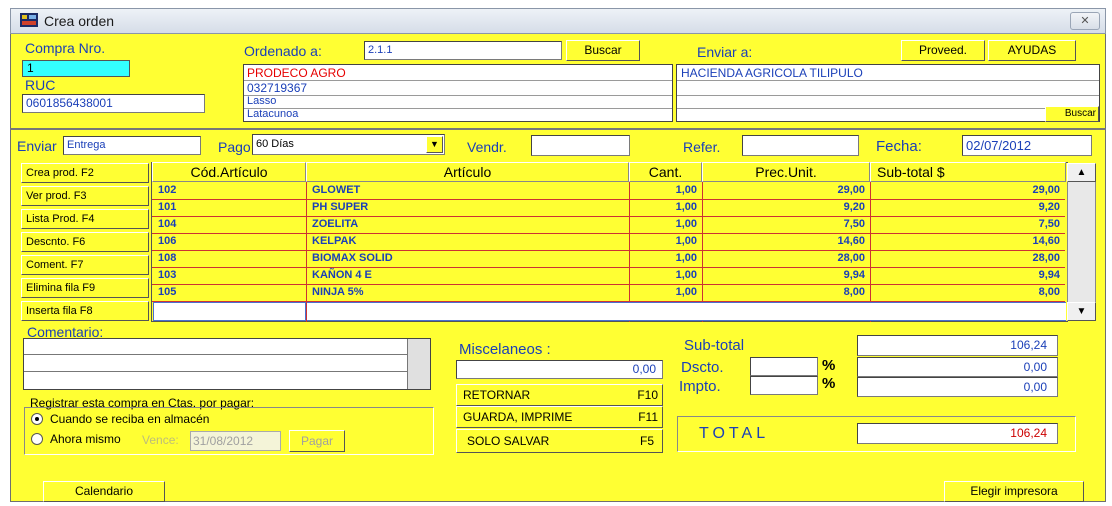  What do you see at coordinates (86, 145) in the screenshot?
I see `enviar-value: Entrega` at bounding box center [86, 145].